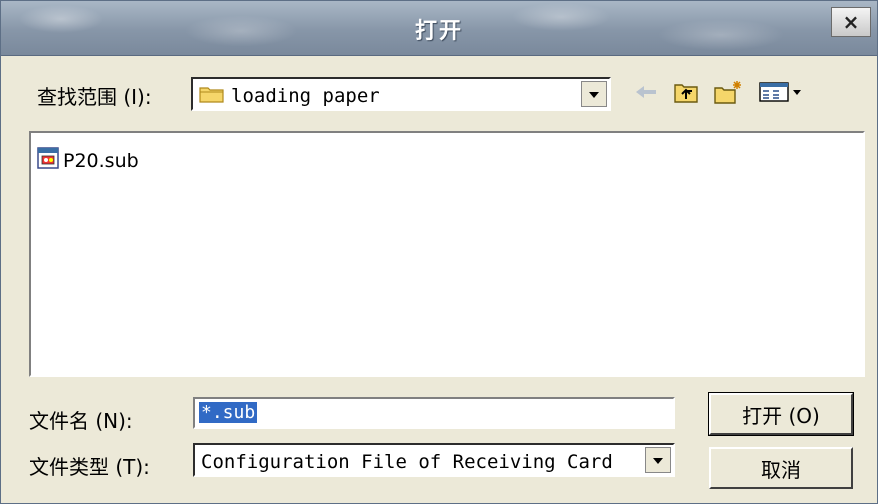 This screenshot has width=878, height=504. Describe the element at coordinates (305, 96) in the screenshot. I see `lookin-value: loading paper` at that location.